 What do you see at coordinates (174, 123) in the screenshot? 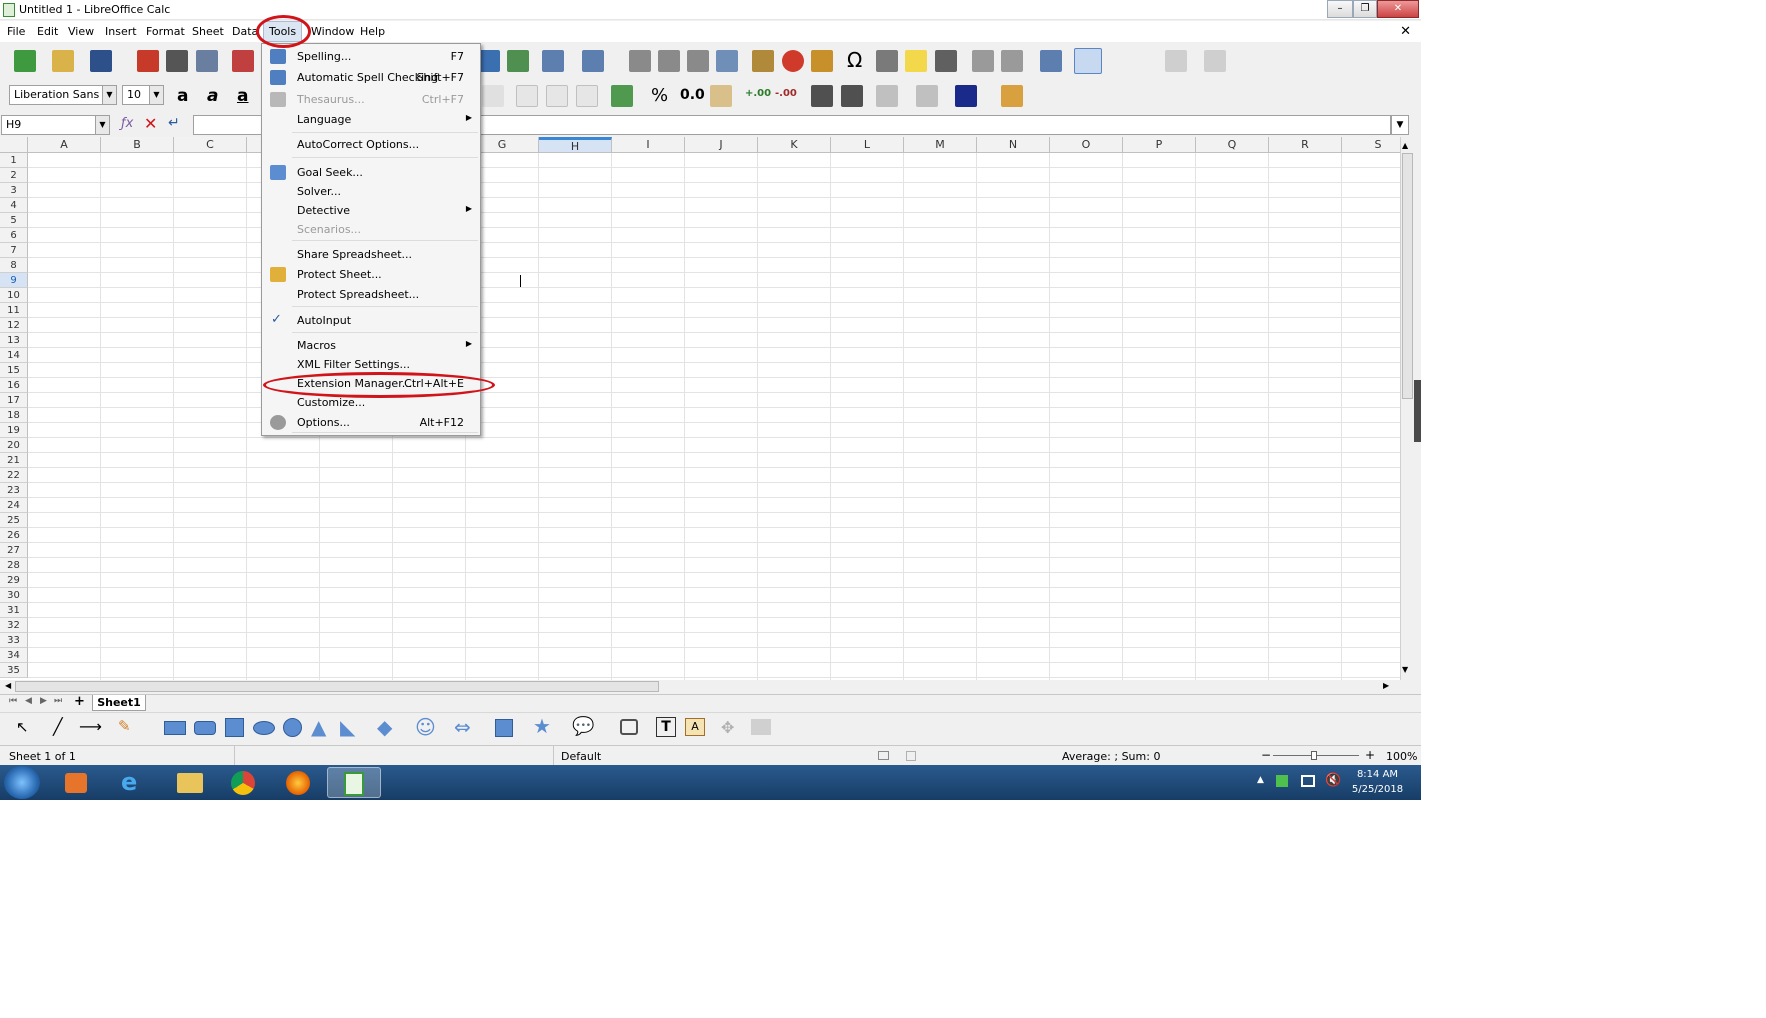
I see `accept-icon: ↵` at bounding box center [174, 123].